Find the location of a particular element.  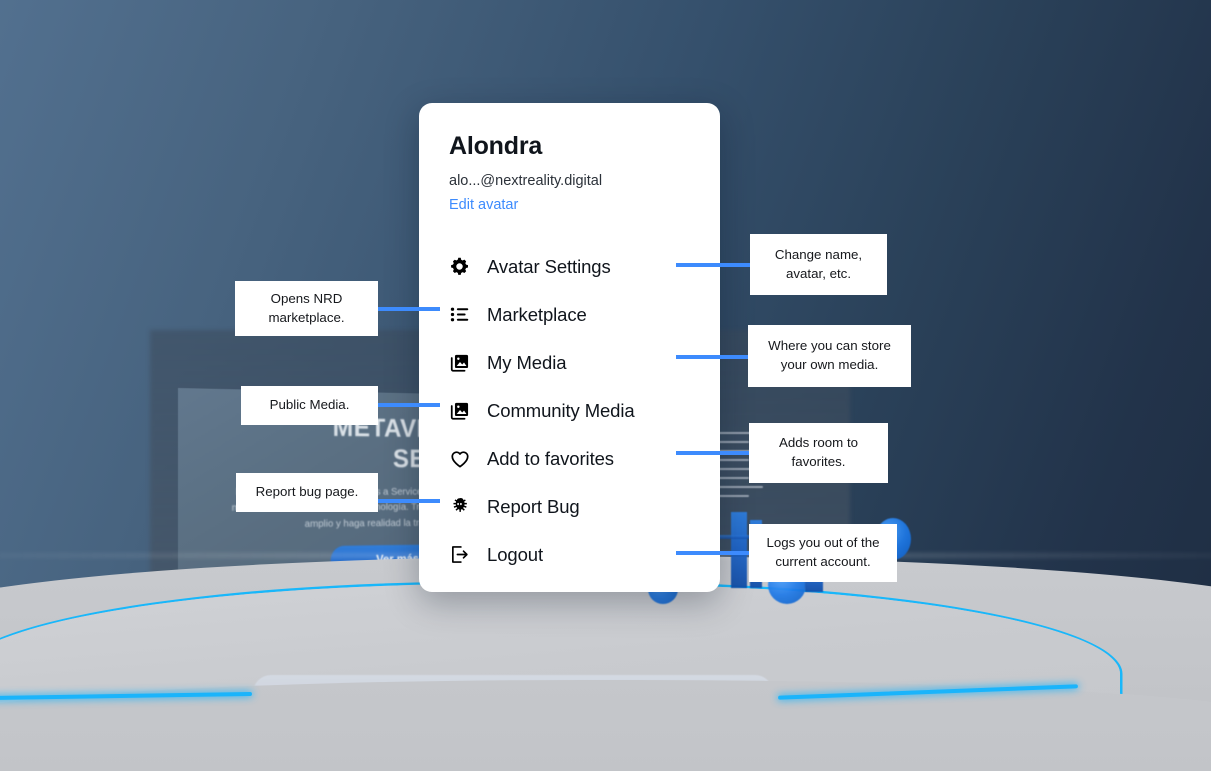

callout-text: Adds room to favorites. is located at coordinates (818, 452).